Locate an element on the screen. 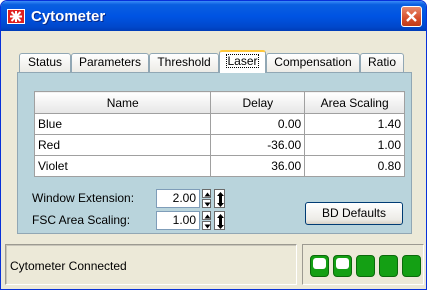 This screenshot has height=294, width=427. tab-label: Threshold is located at coordinates (184, 62).